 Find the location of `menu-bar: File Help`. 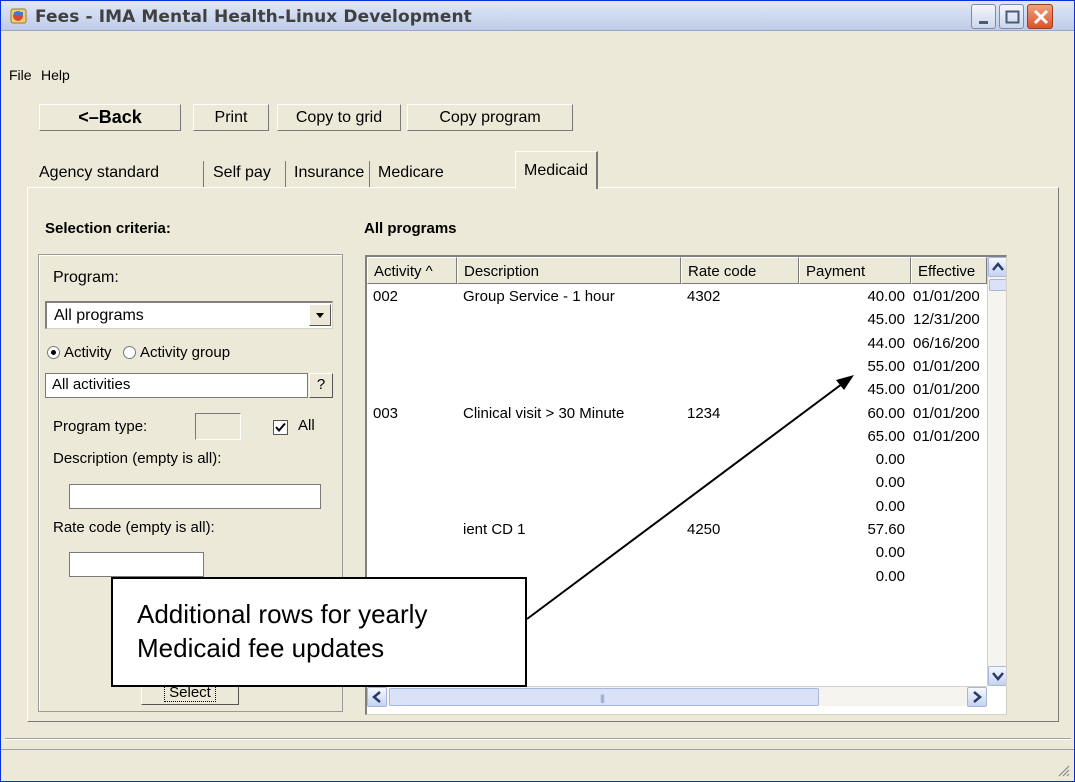

menu-bar: File Help is located at coordinates (537, 76).